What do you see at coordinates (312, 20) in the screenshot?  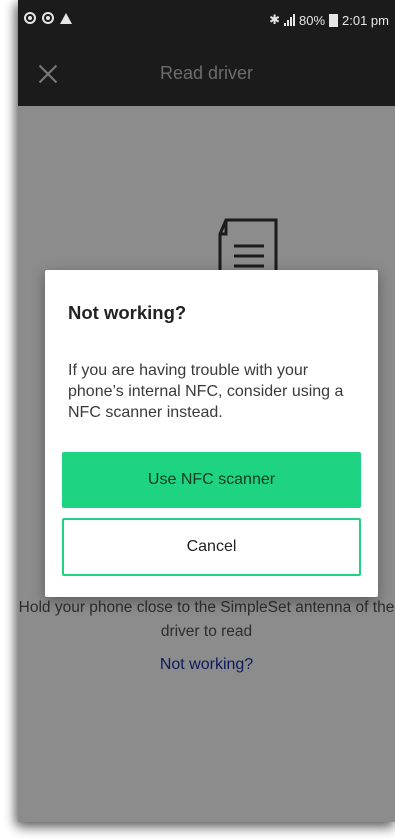 I see `battery-percent: 80%` at bounding box center [312, 20].